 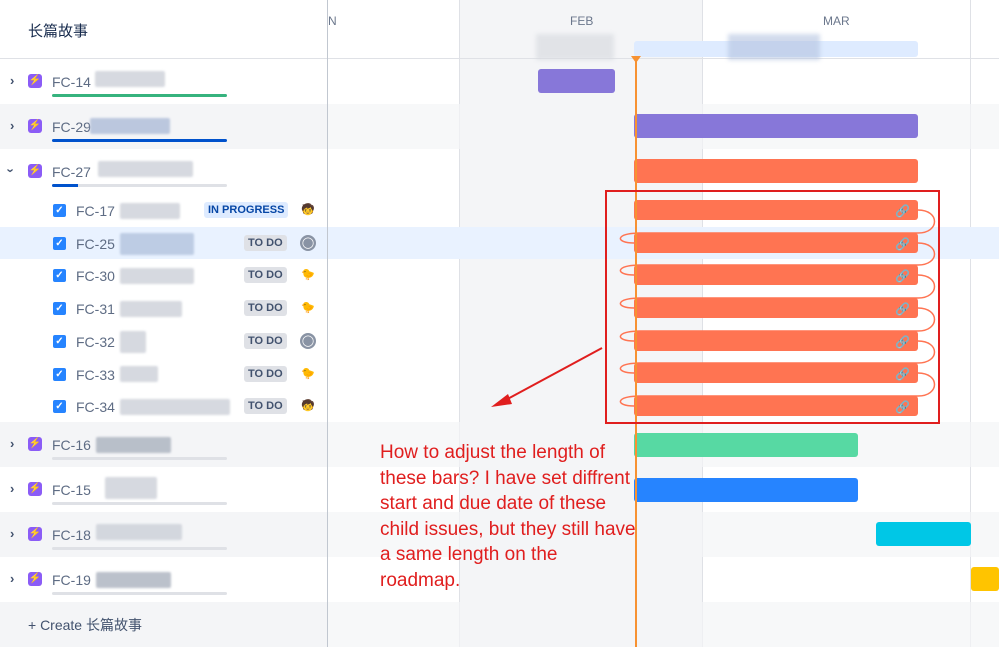 I want to click on issue-key: FC-34, so click(x=95, y=407).